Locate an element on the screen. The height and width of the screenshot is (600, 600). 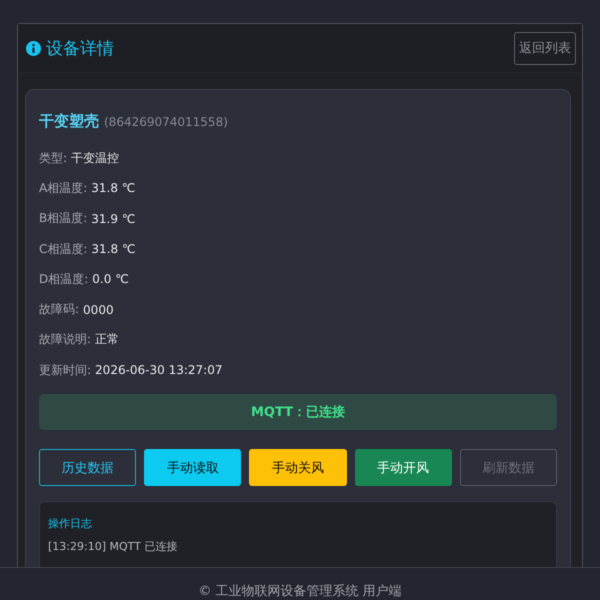
device-name: 干变塑壳 is located at coordinates (69, 121).